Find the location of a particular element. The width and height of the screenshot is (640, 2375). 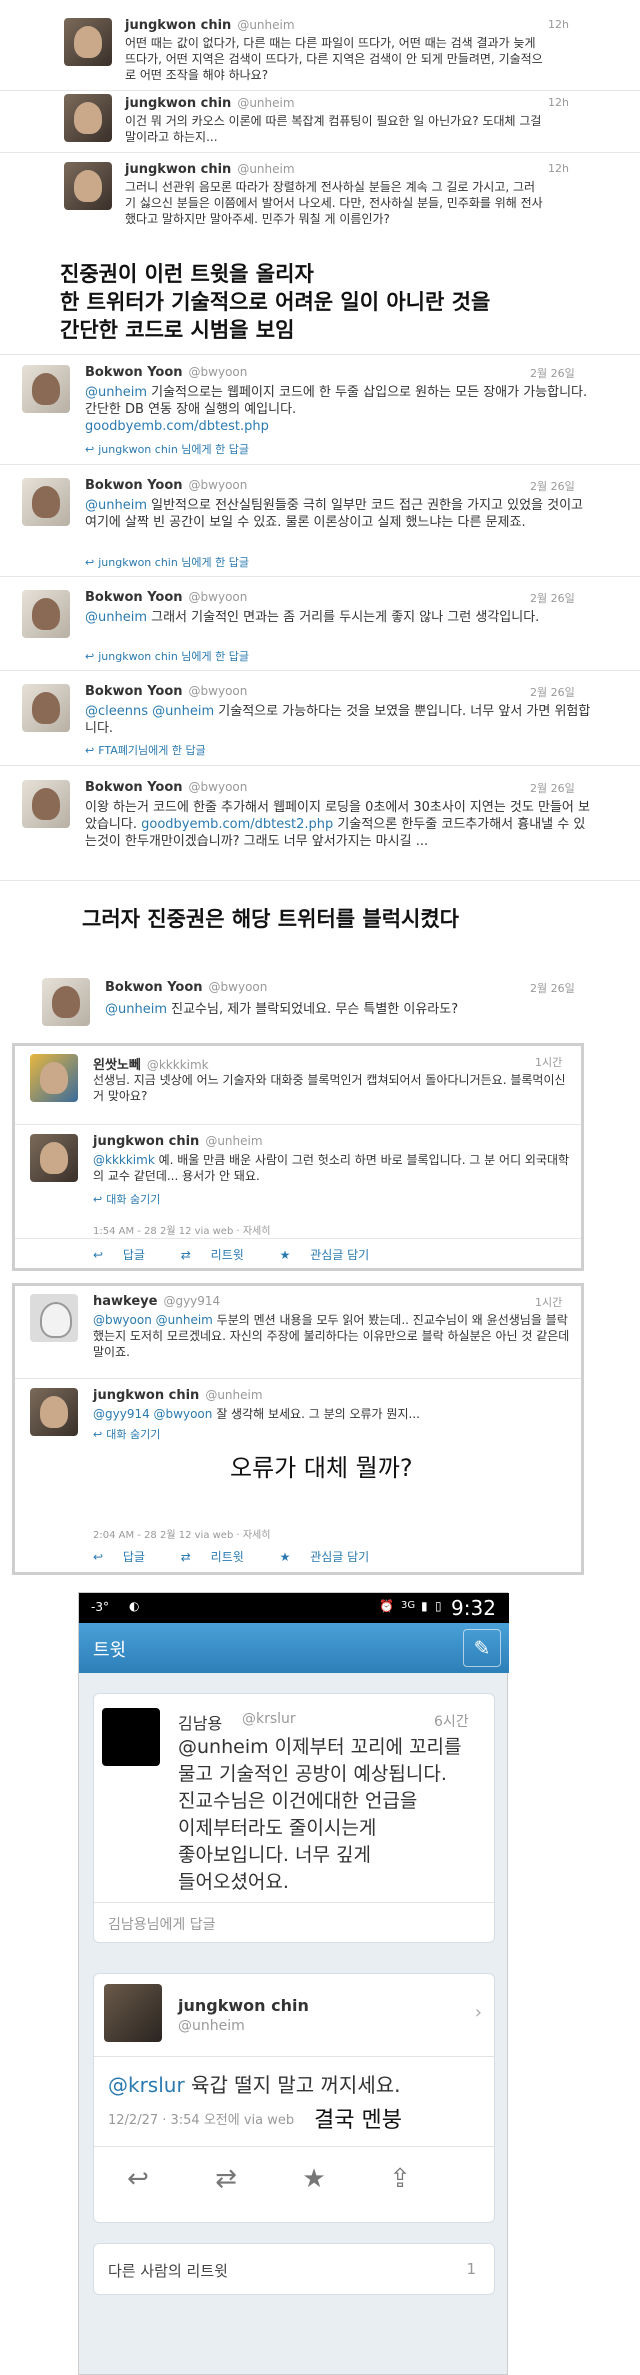

notification-icon: ◐ is located at coordinates (134, 1606).